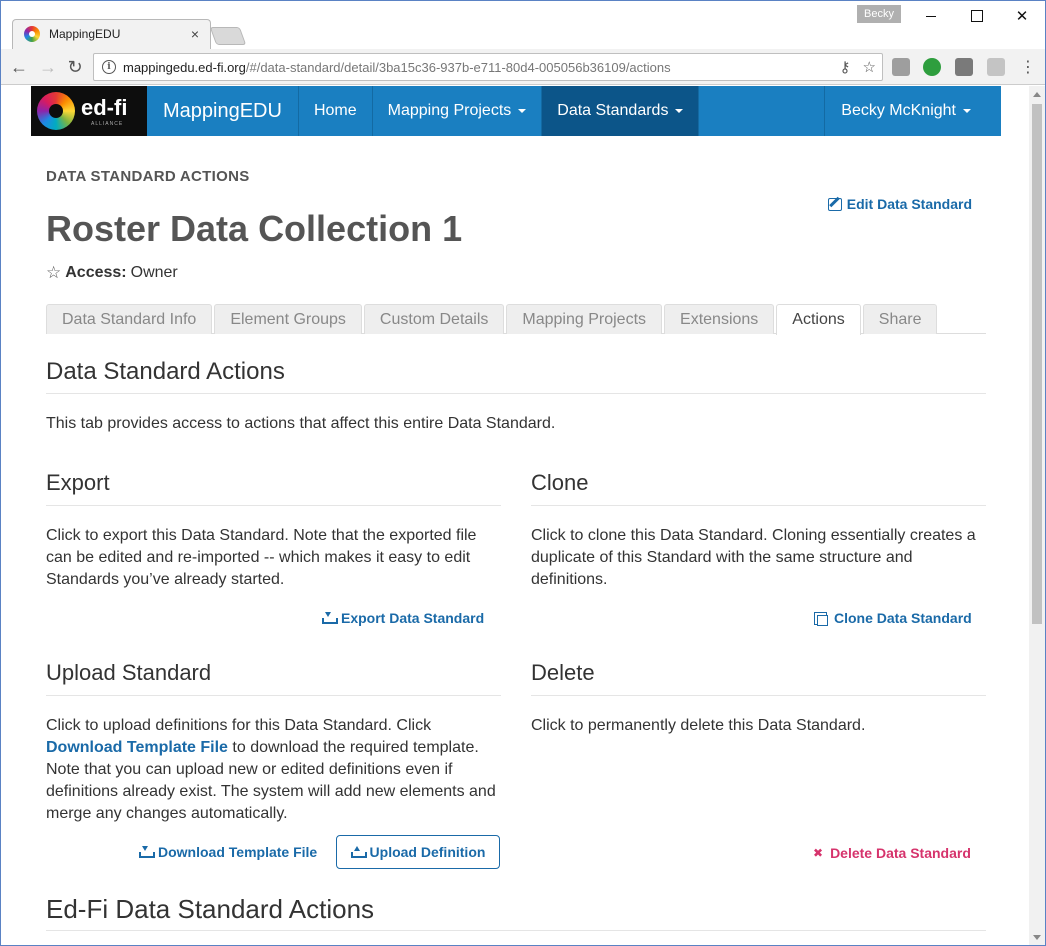 The image size is (1046, 946). What do you see at coordinates (154, 272) in the screenshot?
I see `access-value: Owner` at bounding box center [154, 272].